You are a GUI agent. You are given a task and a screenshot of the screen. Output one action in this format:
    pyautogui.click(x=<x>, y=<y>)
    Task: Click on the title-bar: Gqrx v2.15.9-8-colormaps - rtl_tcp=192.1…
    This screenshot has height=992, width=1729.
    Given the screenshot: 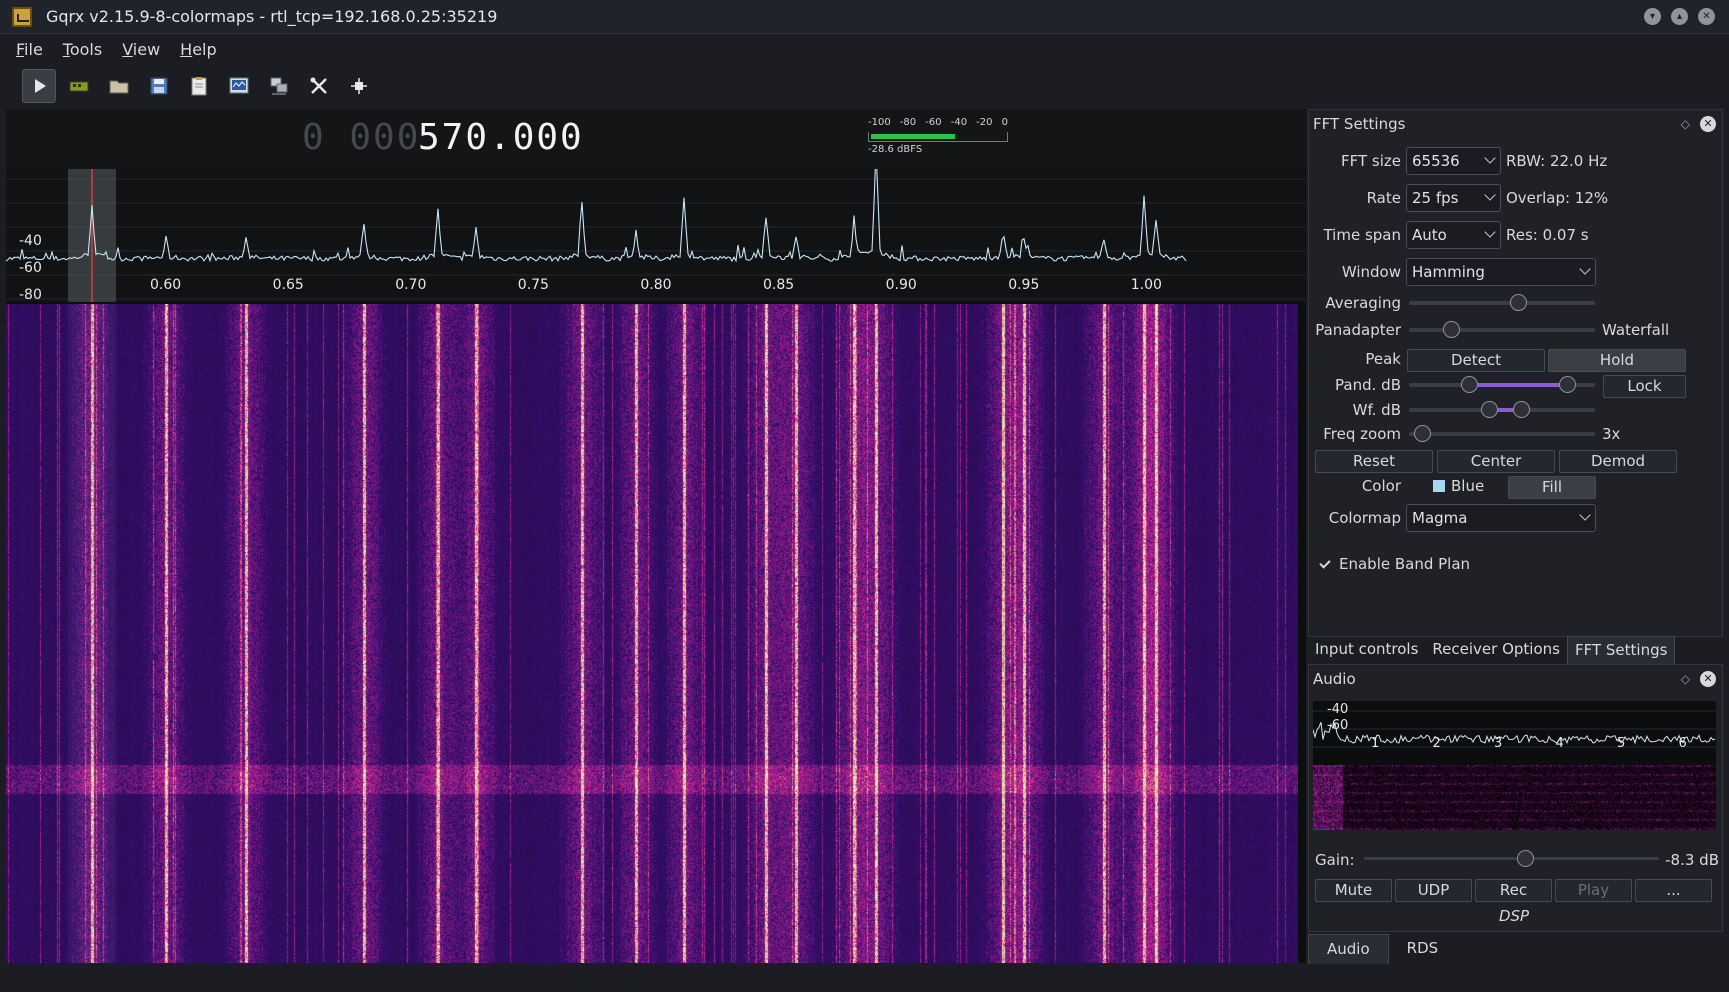 What is the action you would take?
    pyautogui.click(x=864, y=17)
    